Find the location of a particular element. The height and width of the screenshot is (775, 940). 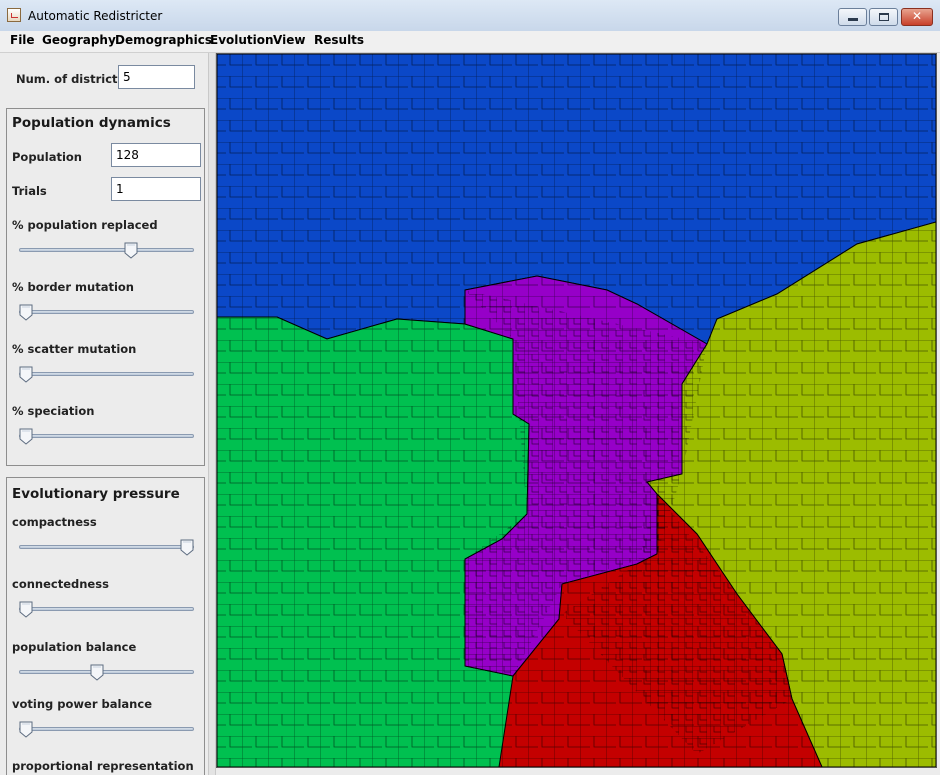

maximize-button is located at coordinates (883, 17).